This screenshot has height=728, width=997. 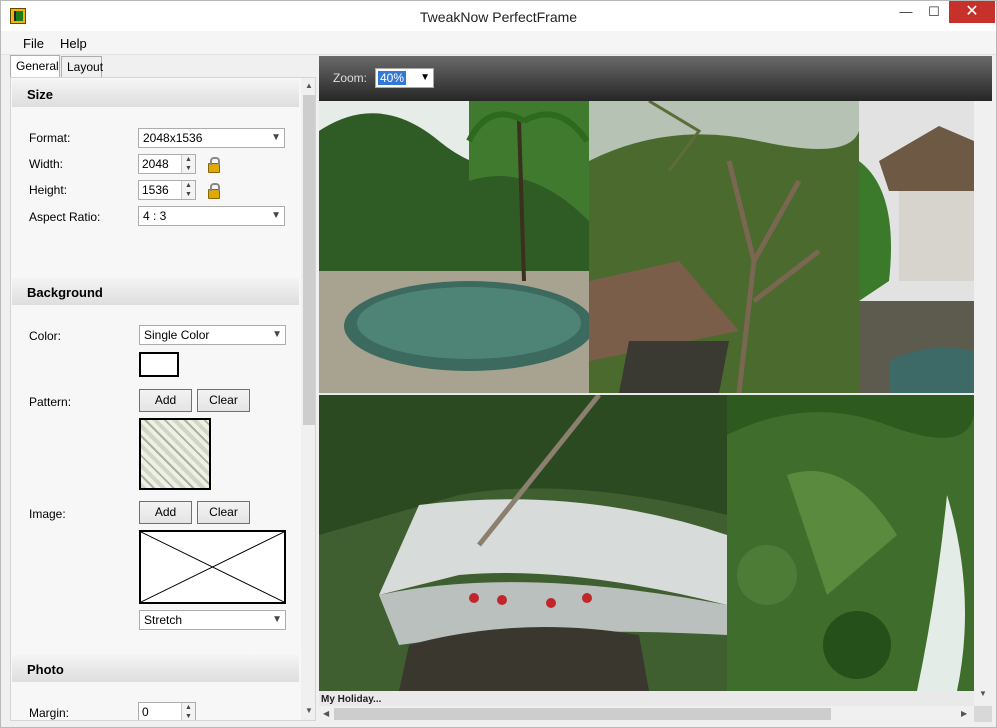 I want to click on preview-hscroll-thumb, so click(x=582, y=714).